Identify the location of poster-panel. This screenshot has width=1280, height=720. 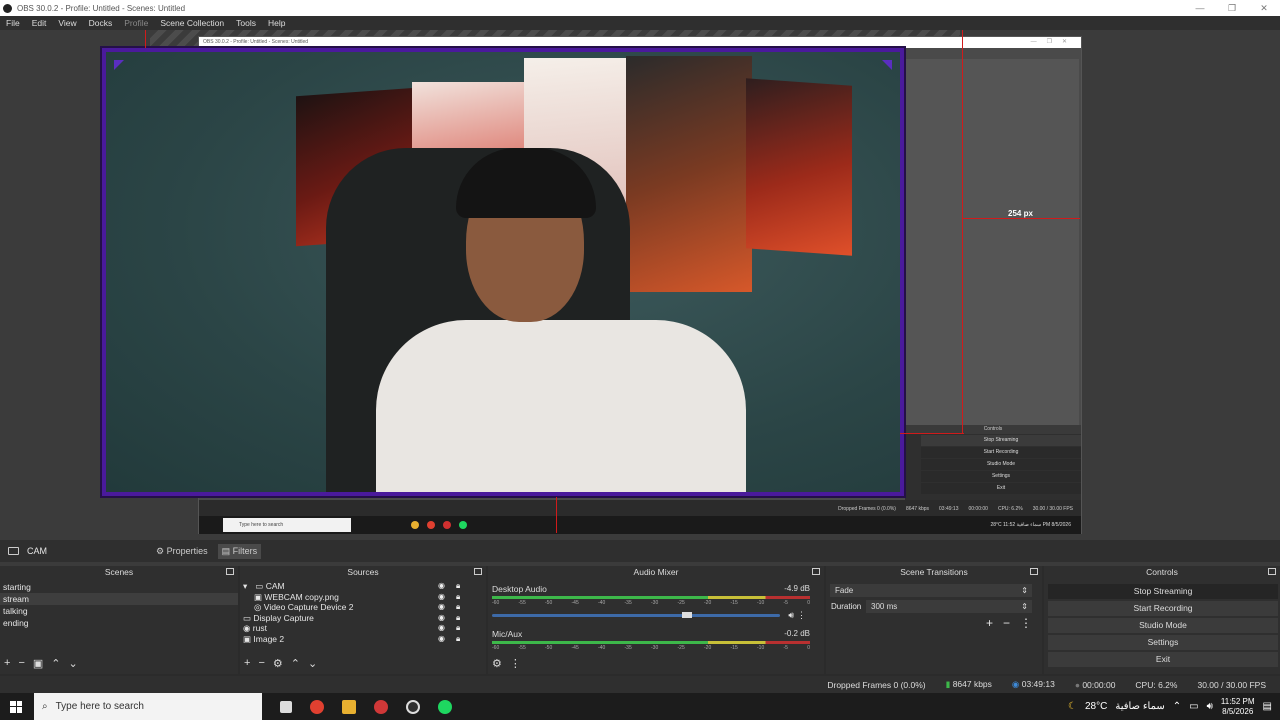
(689, 174).